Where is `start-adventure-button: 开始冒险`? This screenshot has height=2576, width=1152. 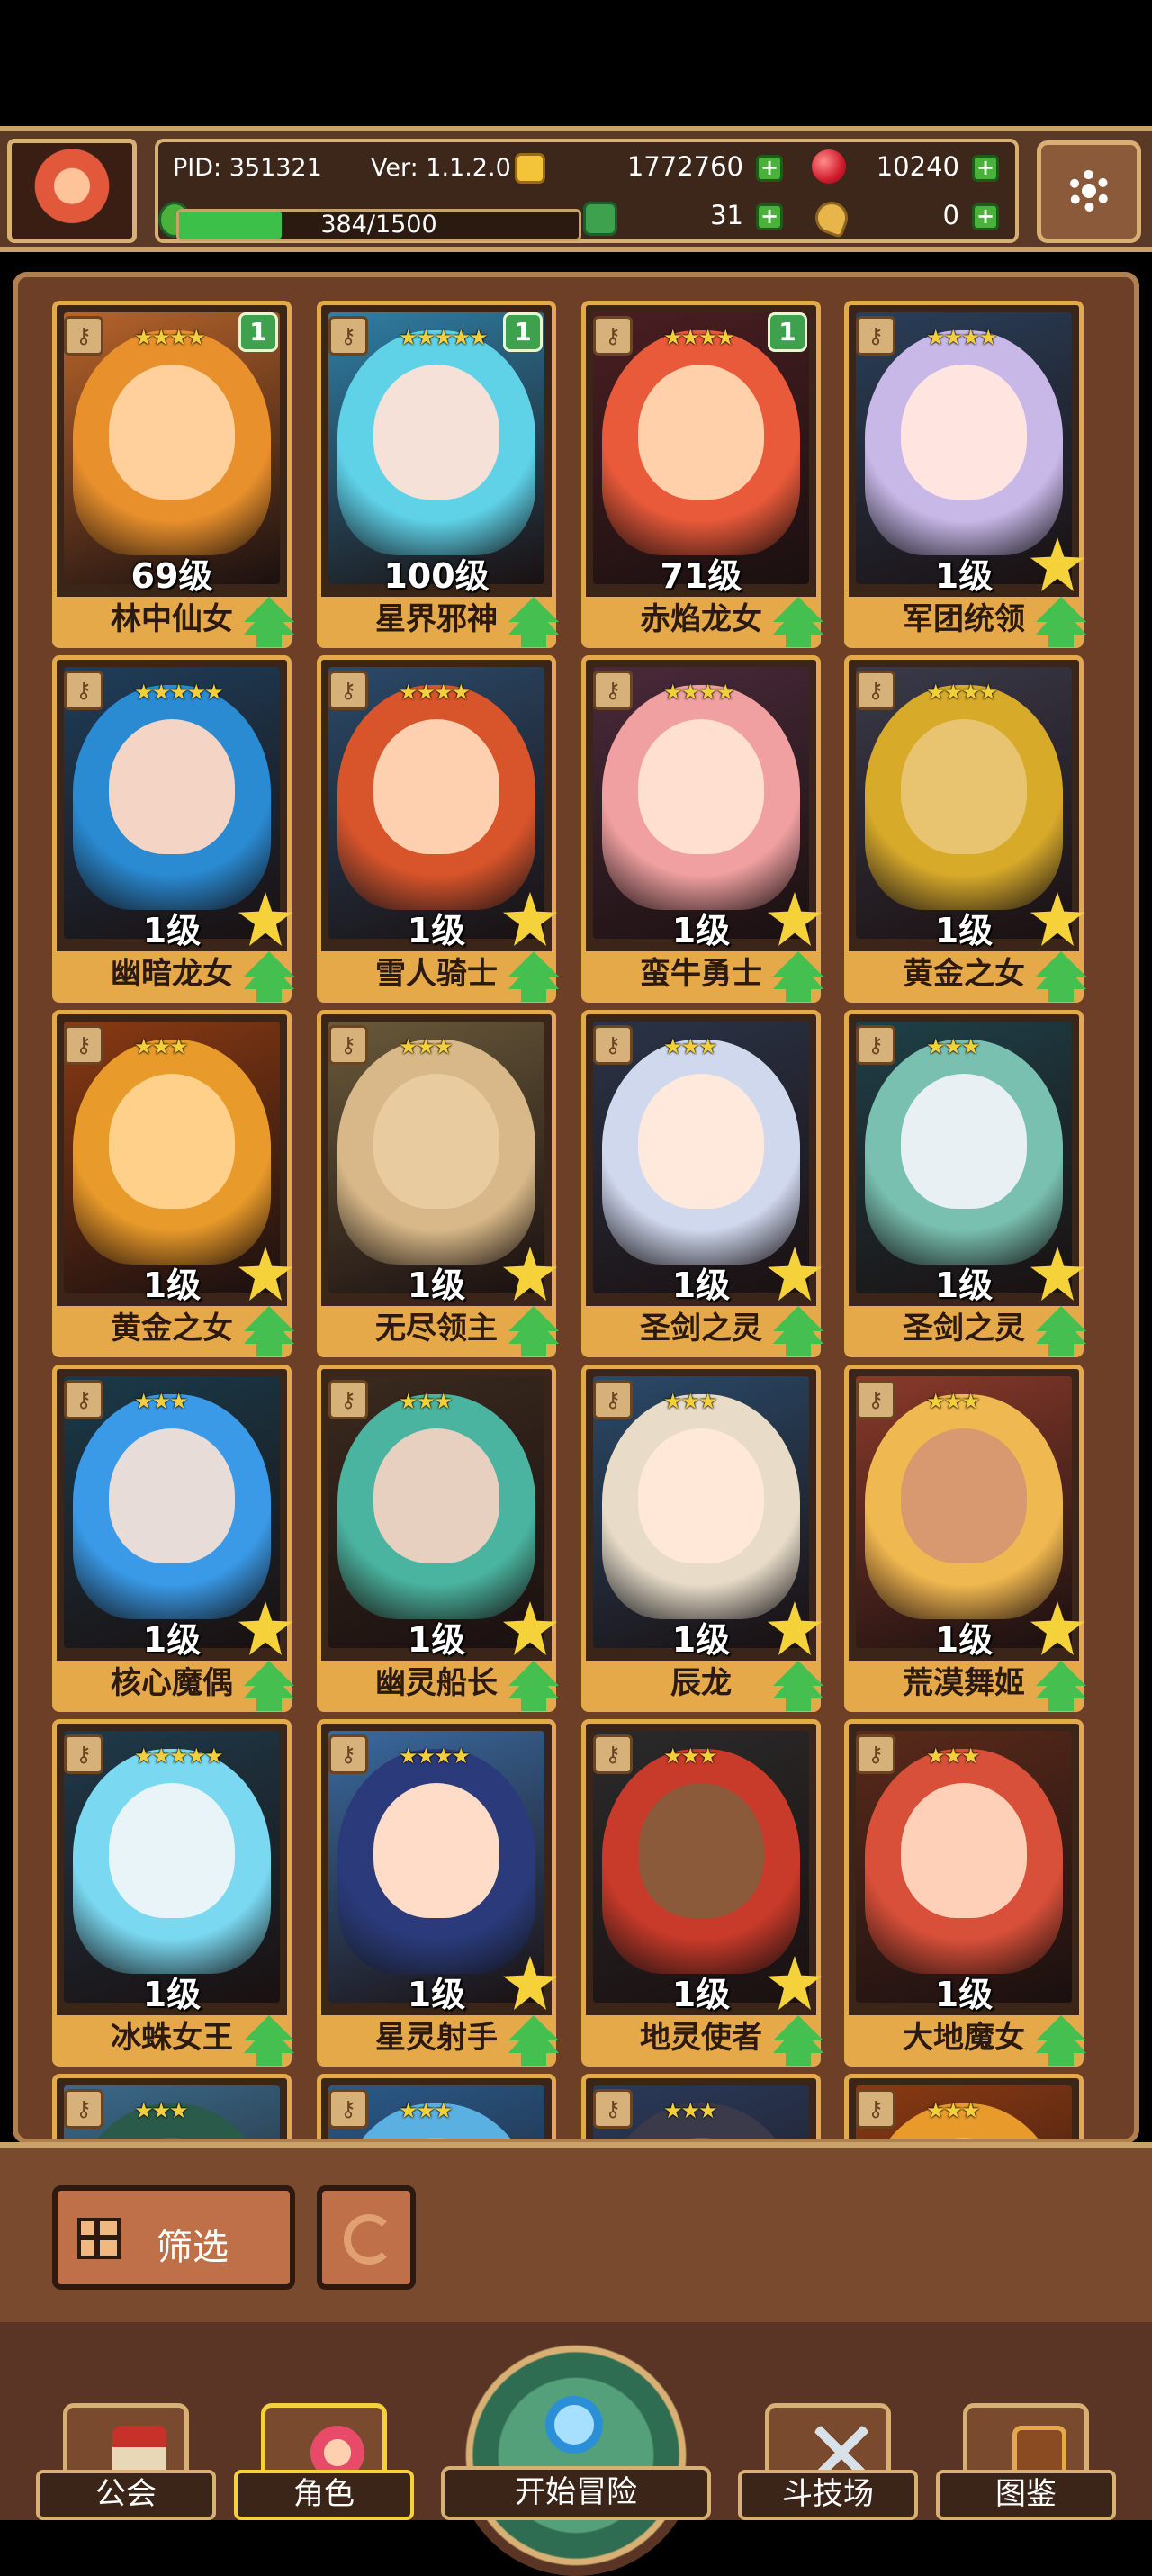
start-adventure-button: 开始冒险 is located at coordinates (576, 2449).